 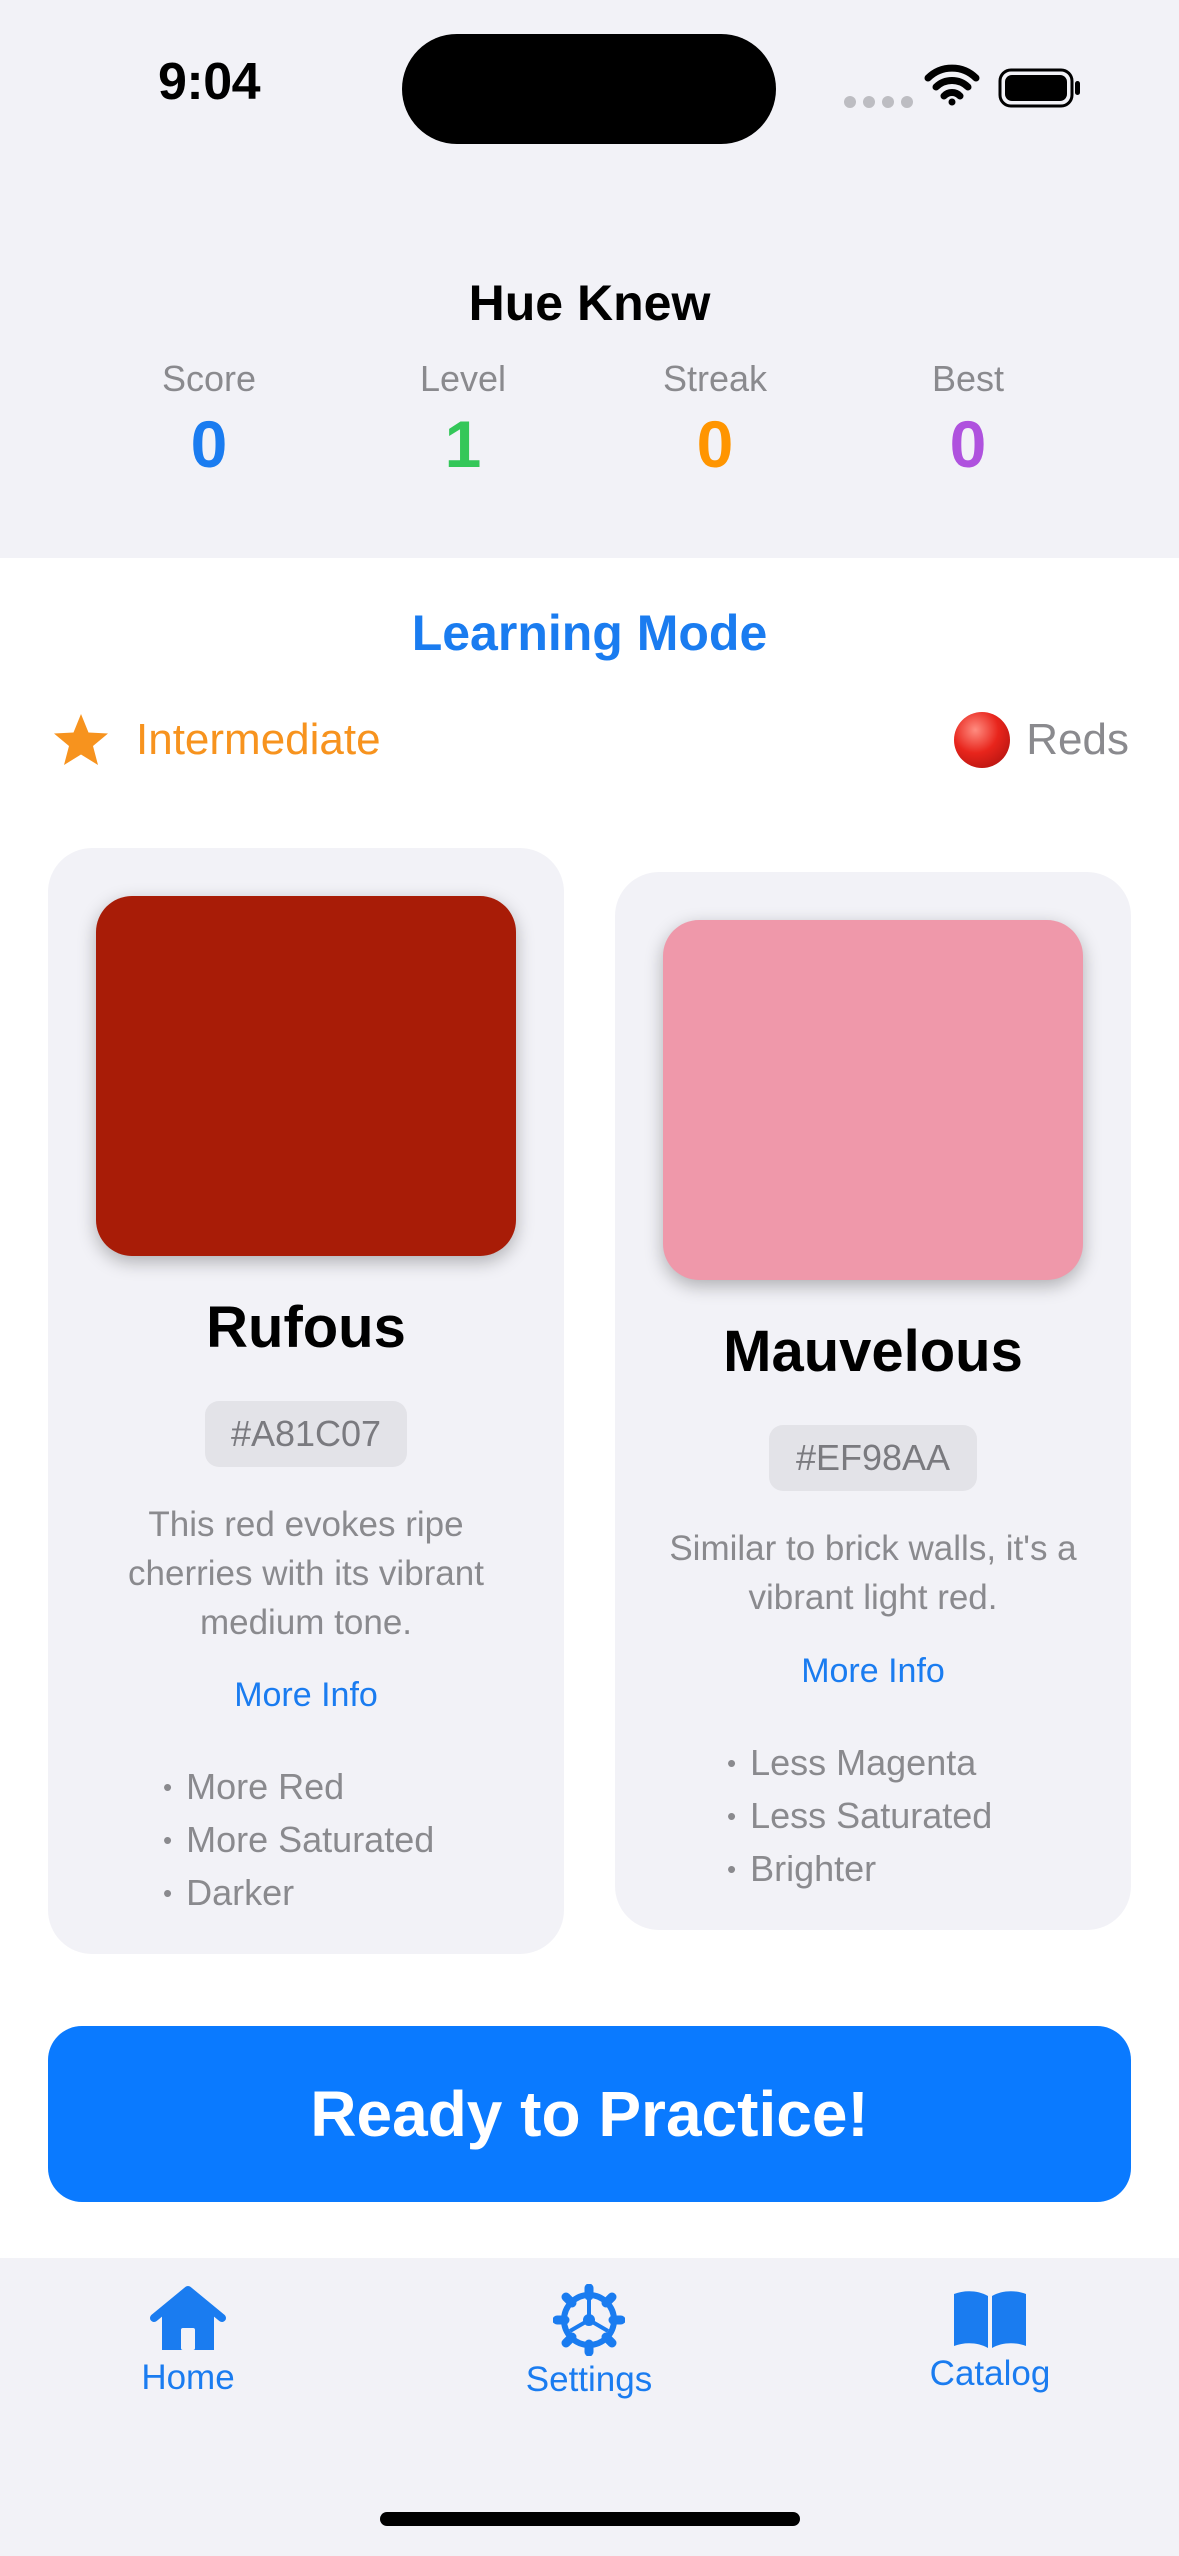 What do you see at coordinates (463, 444) in the screenshot?
I see `stat-value: 1` at bounding box center [463, 444].